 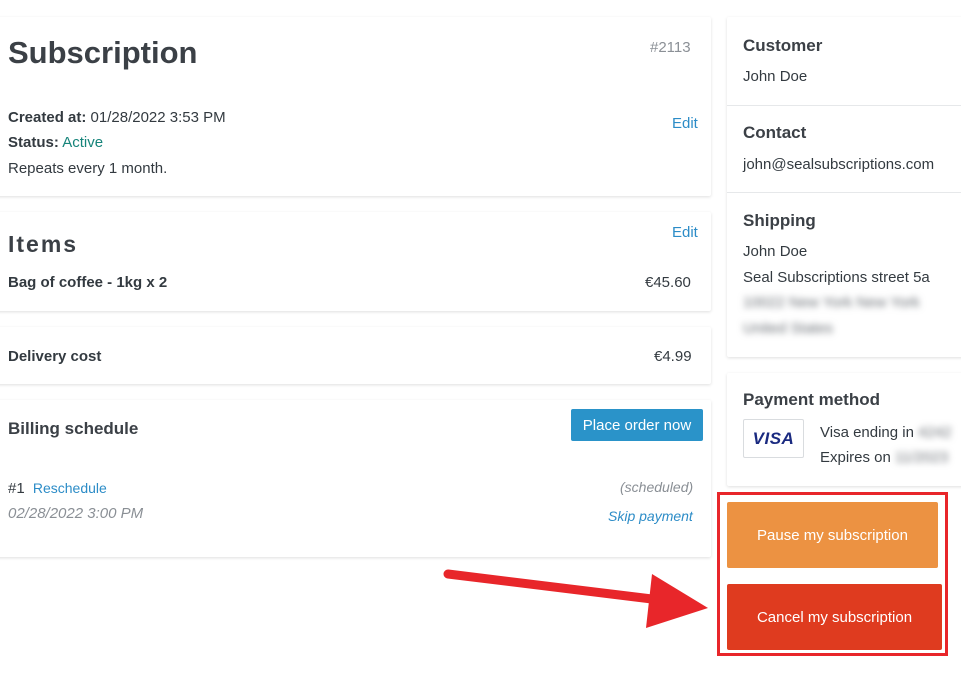 What do you see at coordinates (839, 164) in the screenshot?
I see `contact-email: john@sealsubscriptions.com` at bounding box center [839, 164].